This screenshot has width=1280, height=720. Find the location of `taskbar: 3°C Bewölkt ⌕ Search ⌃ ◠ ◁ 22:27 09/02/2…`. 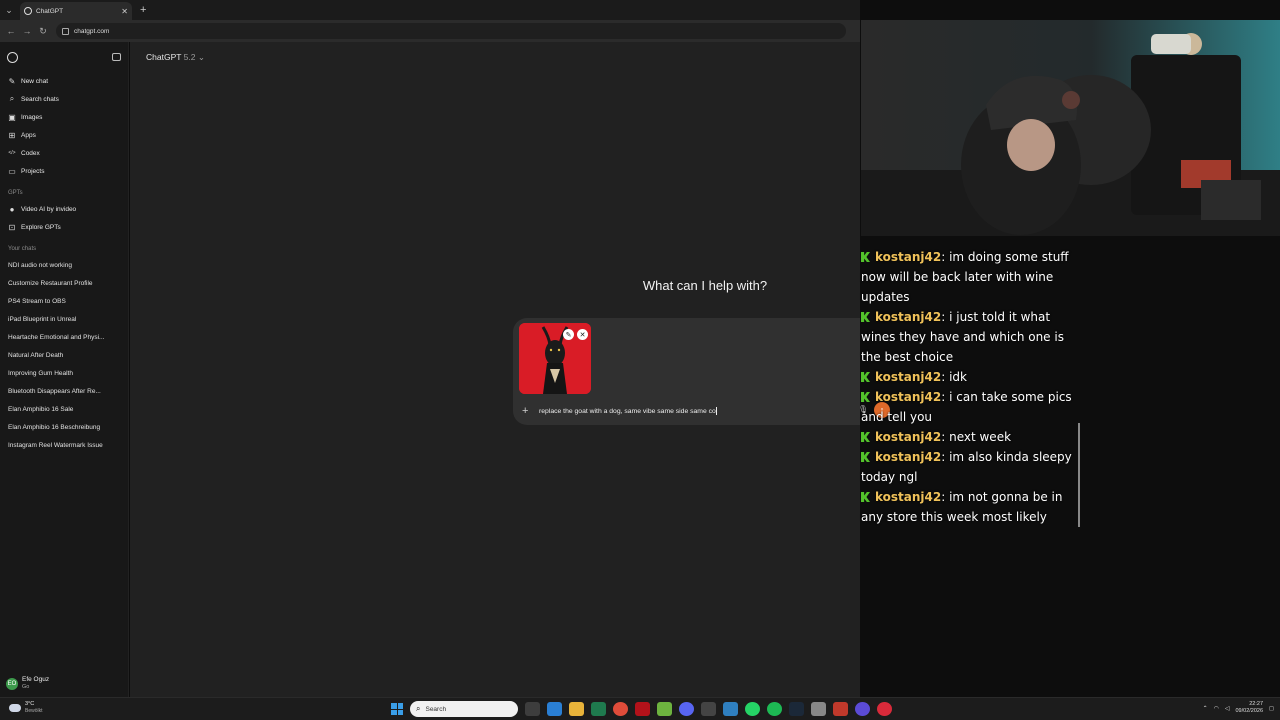

taskbar: 3°C Bewölkt ⌕ Search ⌃ ◠ ◁ 22:27 09/02/2… is located at coordinates (640, 708).